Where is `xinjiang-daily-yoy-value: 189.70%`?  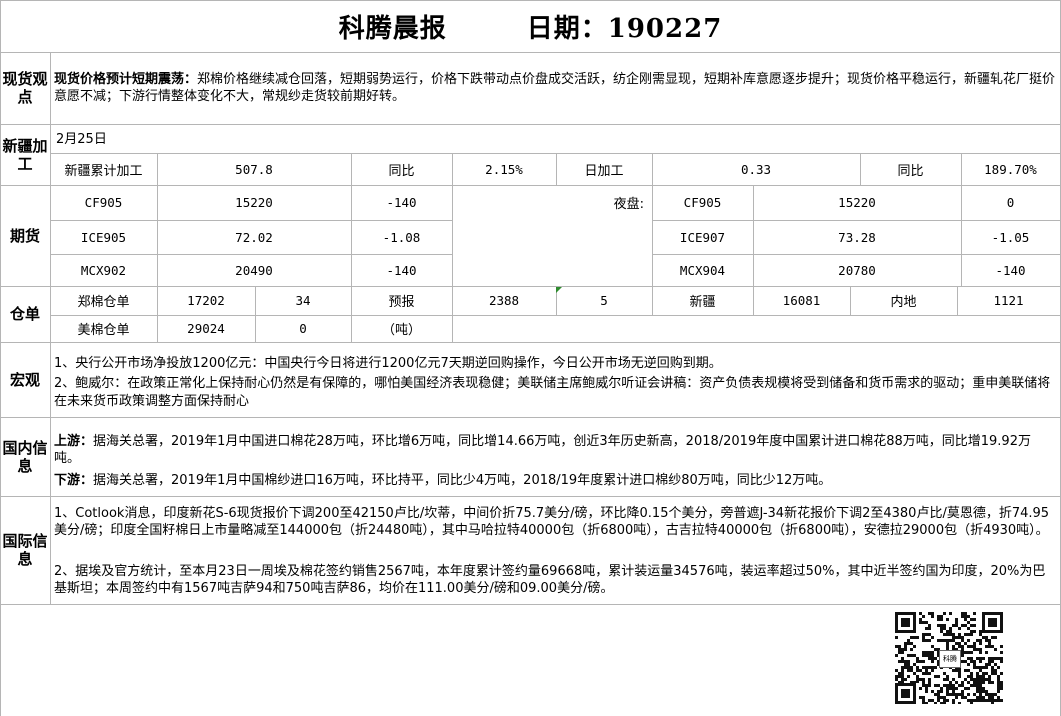
xinjiang-daily-yoy-value: 189.70% is located at coordinates (1010, 169).